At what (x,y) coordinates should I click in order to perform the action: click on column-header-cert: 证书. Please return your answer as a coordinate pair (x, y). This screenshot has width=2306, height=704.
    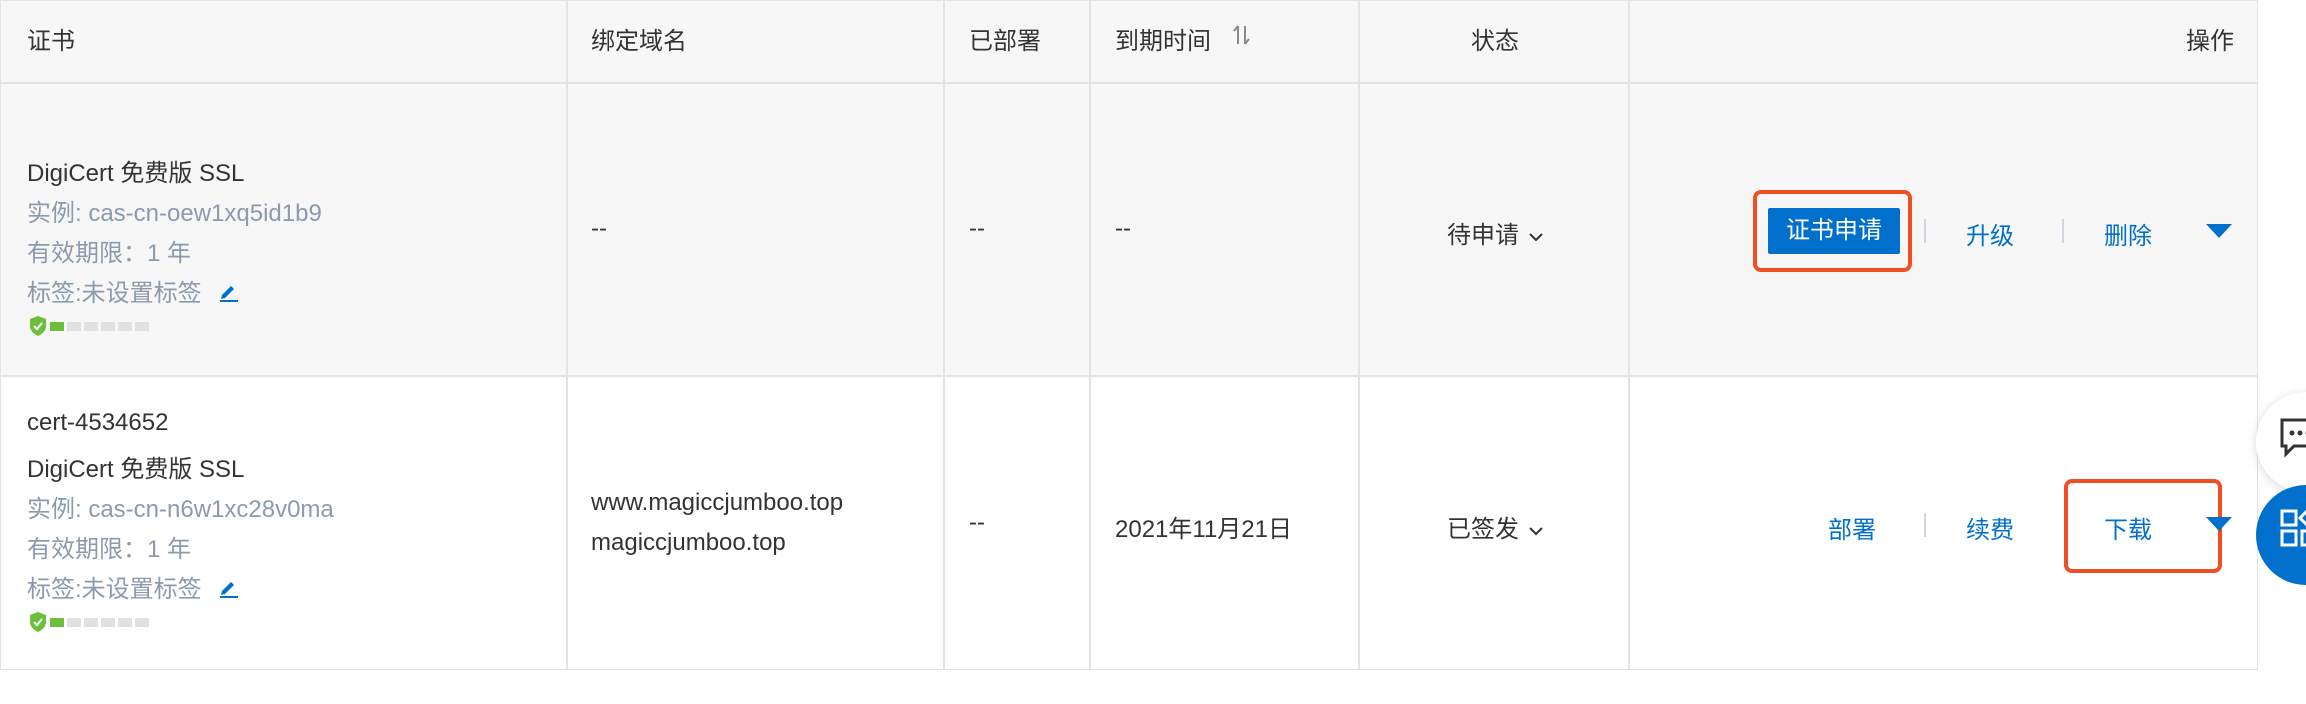
    Looking at the image, I should click on (51, 41).